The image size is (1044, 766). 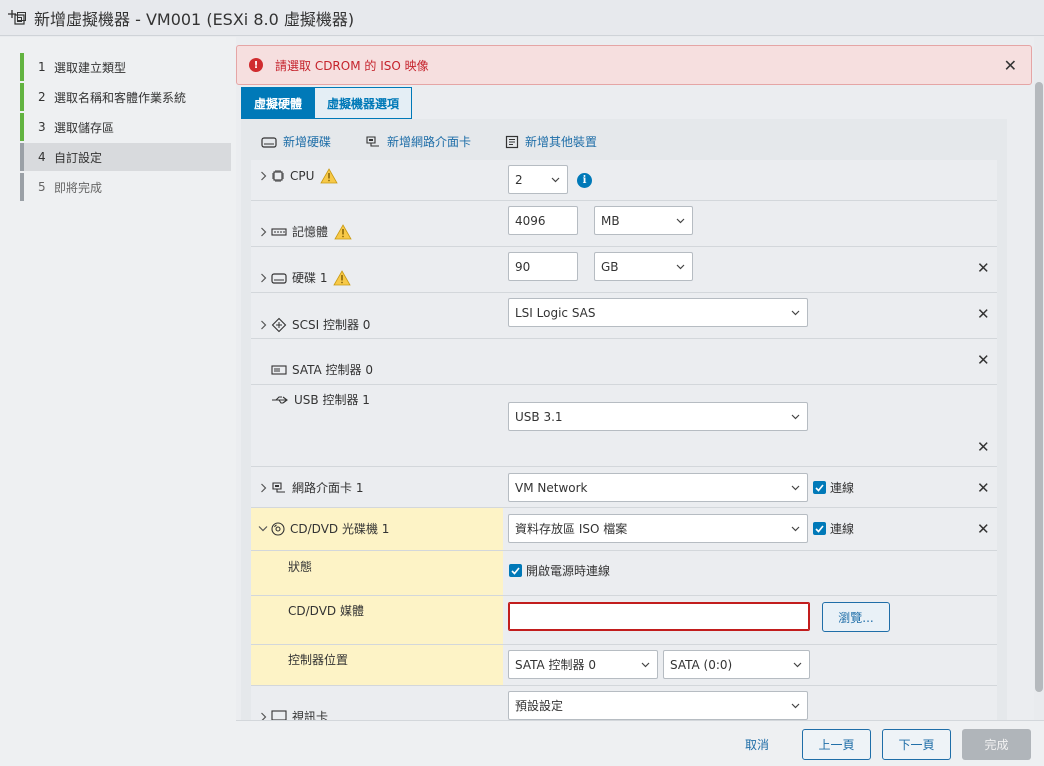 I want to click on row-cdrom-controller: 控制器位置 SATA 控制器 0 SATA (0:0), so click(x=624, y=665).